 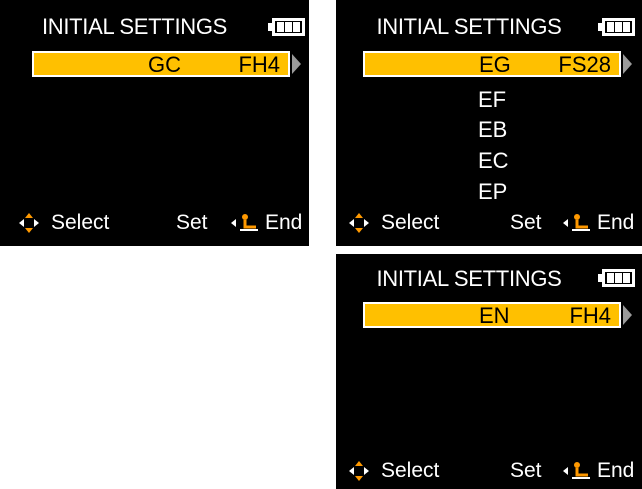 I want to click on setting-option: EF, so click(x=492, y=100).